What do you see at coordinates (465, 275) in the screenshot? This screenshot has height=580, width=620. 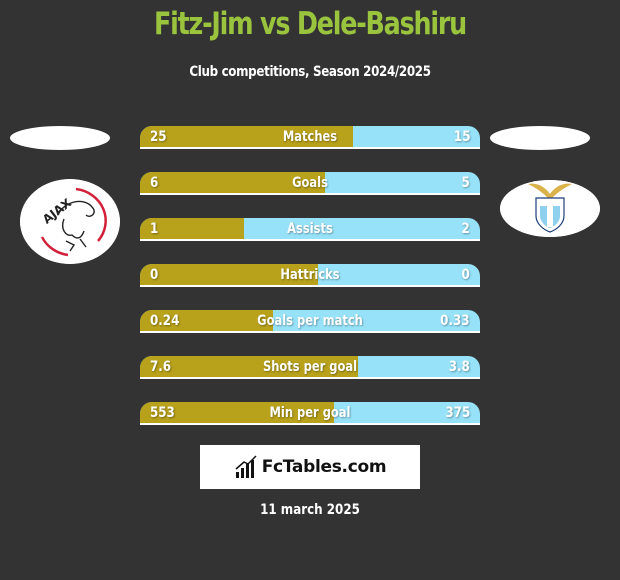 I see `right-value: 0` at bounding box center [465, 275].